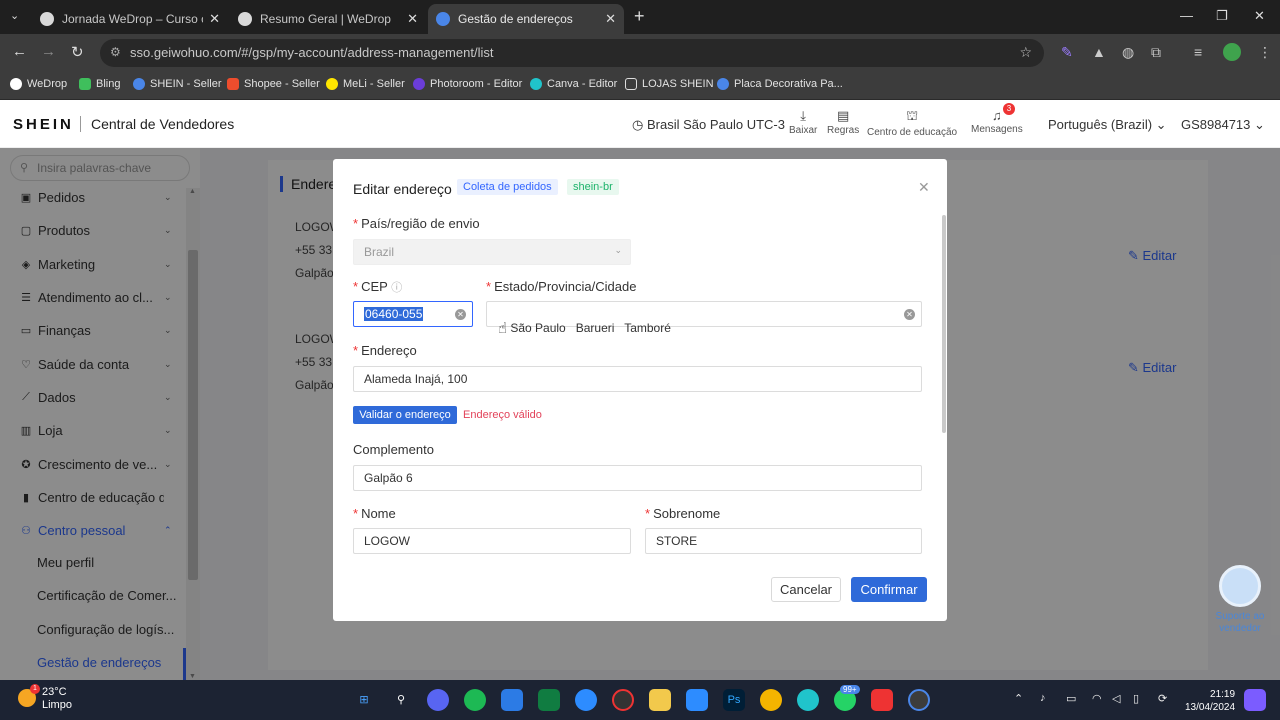 This screenshot has height=720, width=1280. Describe the element at coordinates (396, 288) in the screenshot. I see `help-icon: ⓘ` at that location.